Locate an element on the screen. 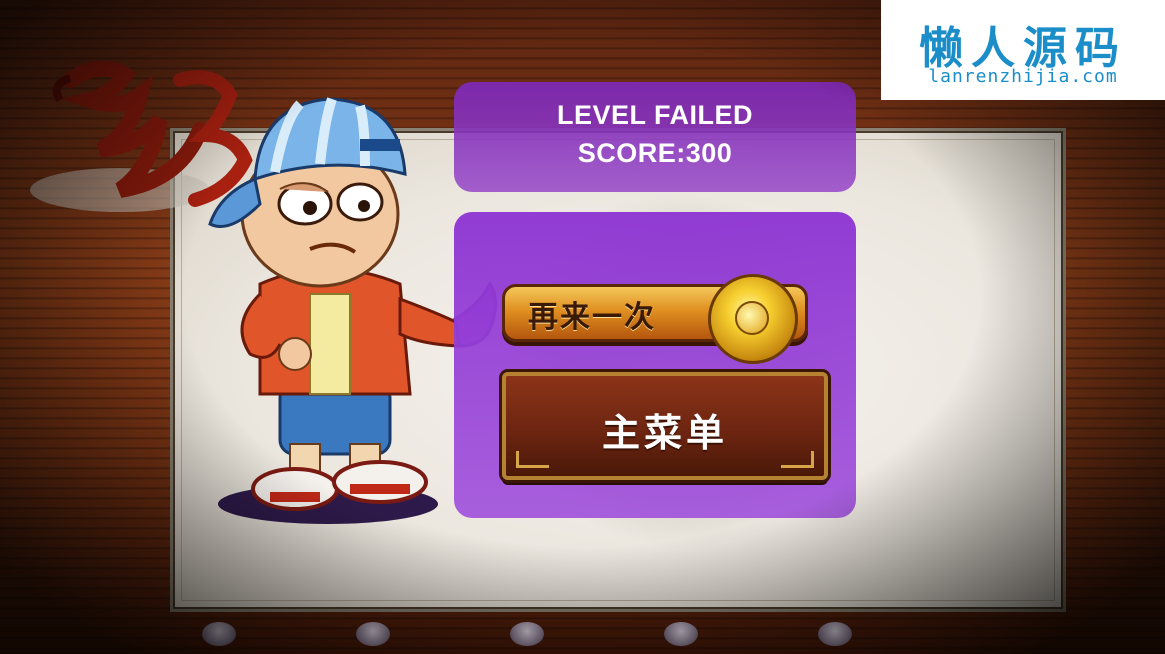 The width and height of the screenshot is (1165, 654). bottom-ornament-dots is located at coordinates (582, 635).